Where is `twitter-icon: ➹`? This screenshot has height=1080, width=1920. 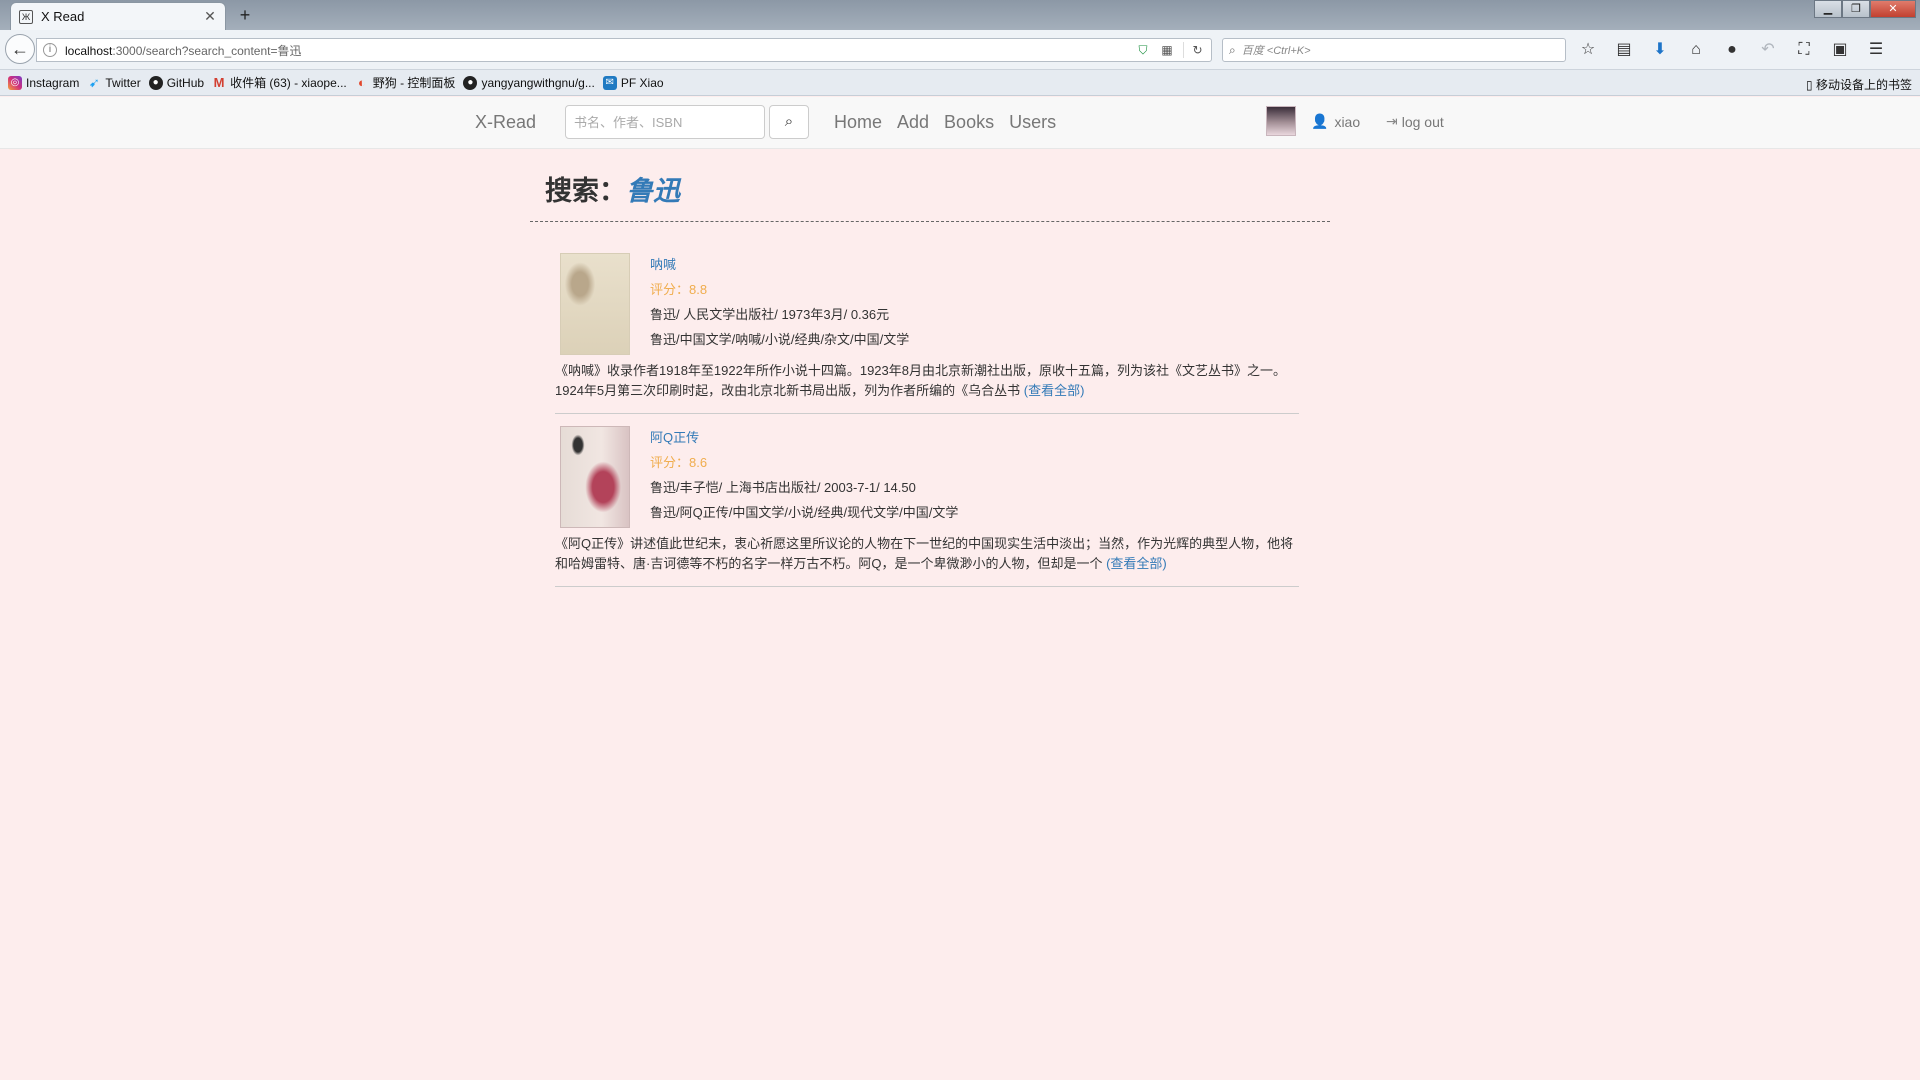
twitter-icon: ➹ is located at coordinates (94, 82).